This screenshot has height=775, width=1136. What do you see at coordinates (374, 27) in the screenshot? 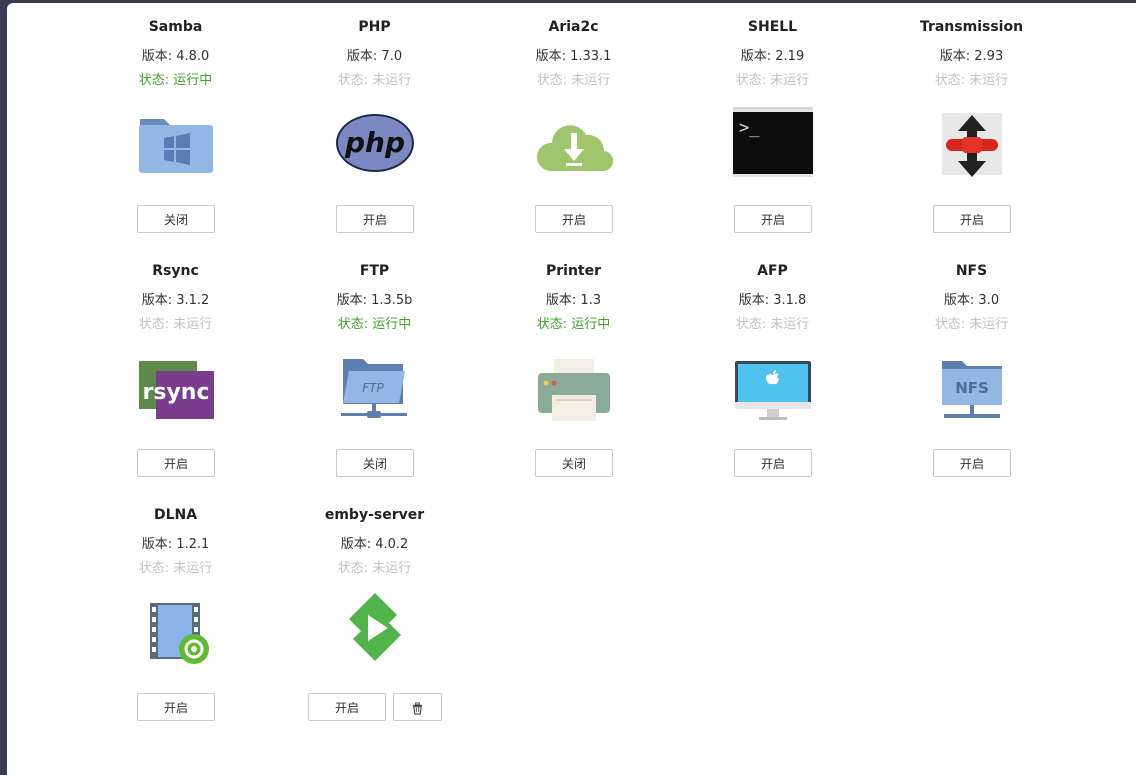
I see `plugin-name: PHP` at bounding box center [374, 27].